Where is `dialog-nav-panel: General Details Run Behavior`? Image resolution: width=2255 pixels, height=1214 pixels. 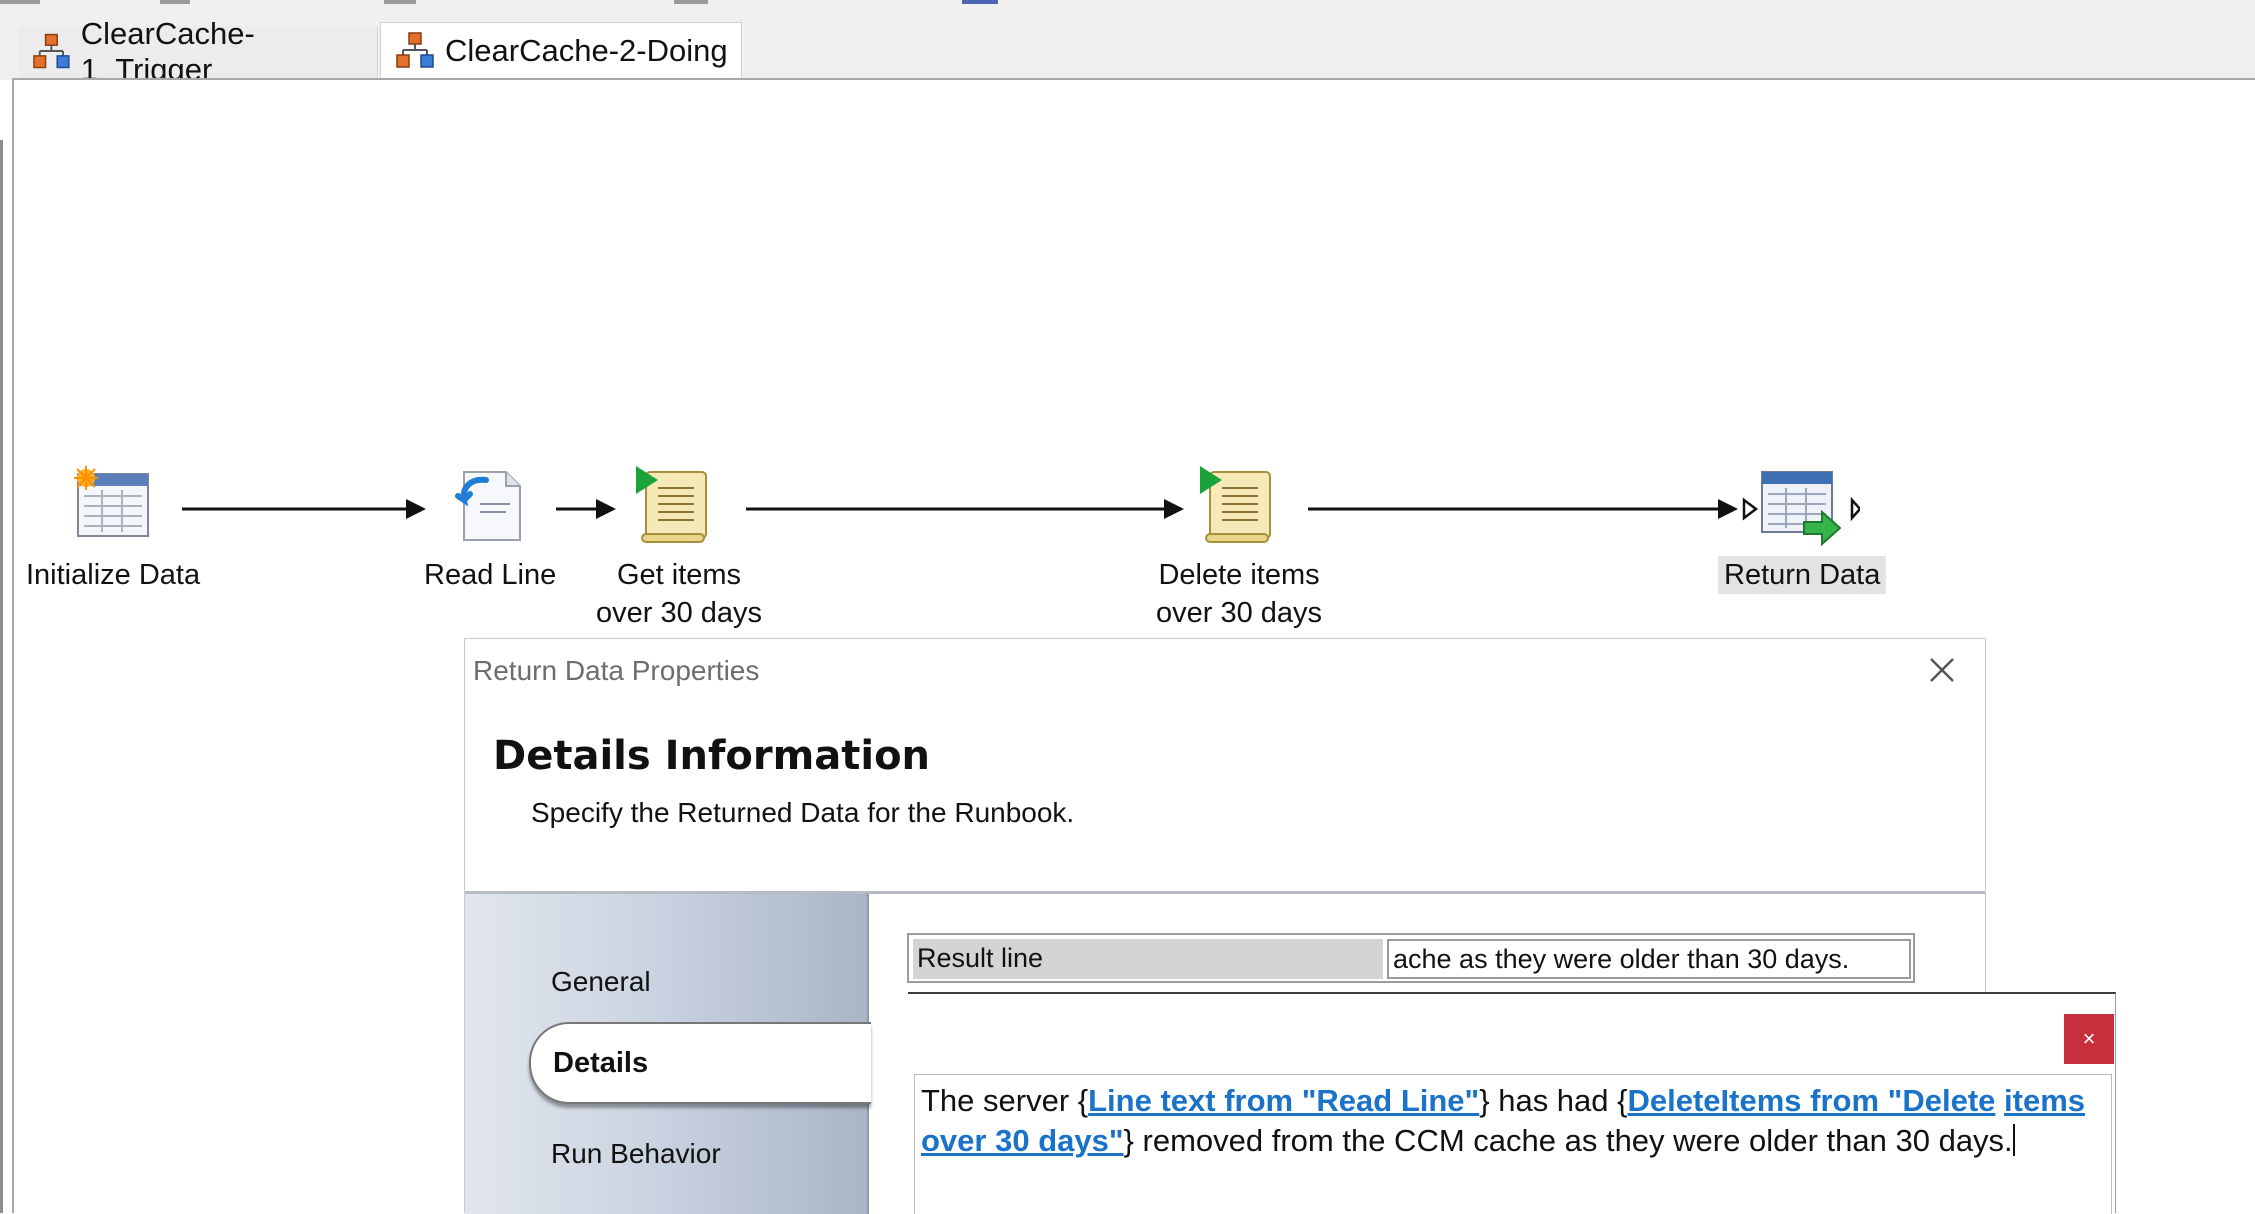
dialog-nav-panel: General Details Run Behavior is located at coordinates (668, 1054).